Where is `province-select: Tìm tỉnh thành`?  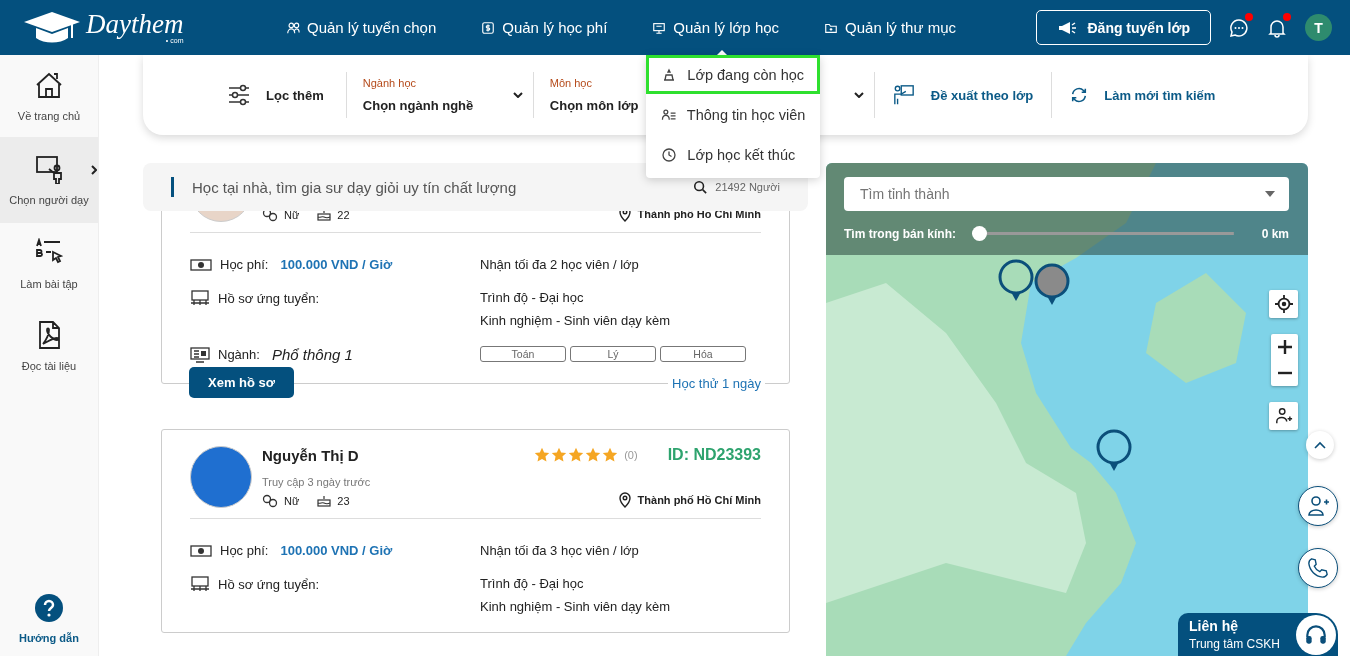 province-select: Tìm tỉnh thành is located at coordinates (1066, 194).